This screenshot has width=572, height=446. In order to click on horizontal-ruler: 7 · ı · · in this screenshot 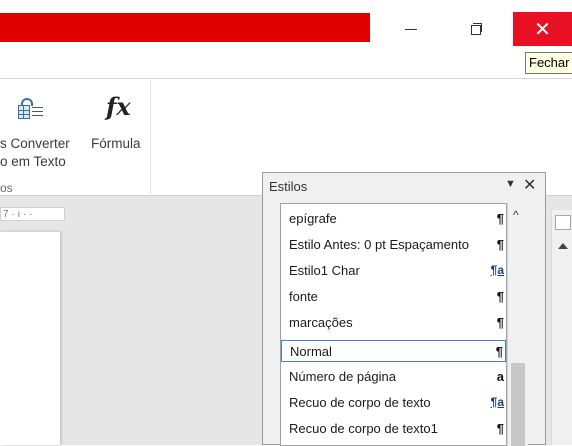, I will do `click(32, 214)`.